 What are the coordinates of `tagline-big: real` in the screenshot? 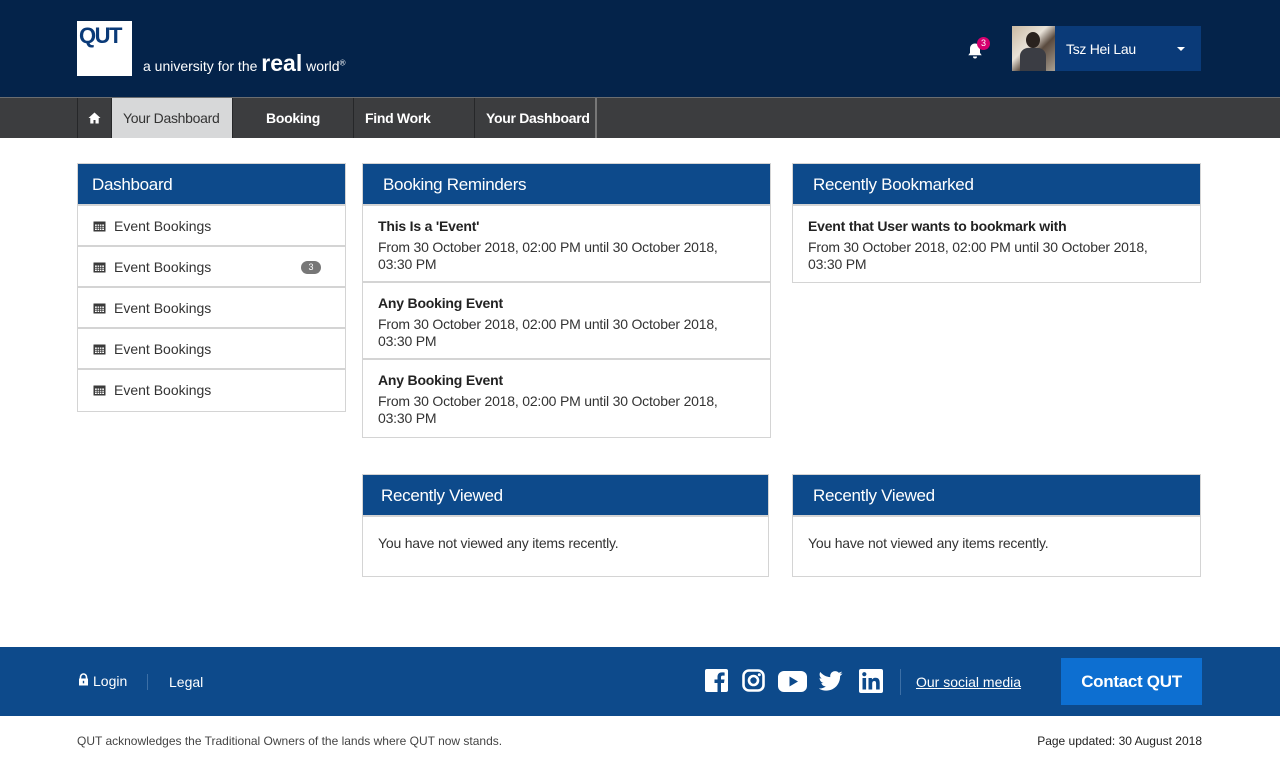 It's located at (282, 63).